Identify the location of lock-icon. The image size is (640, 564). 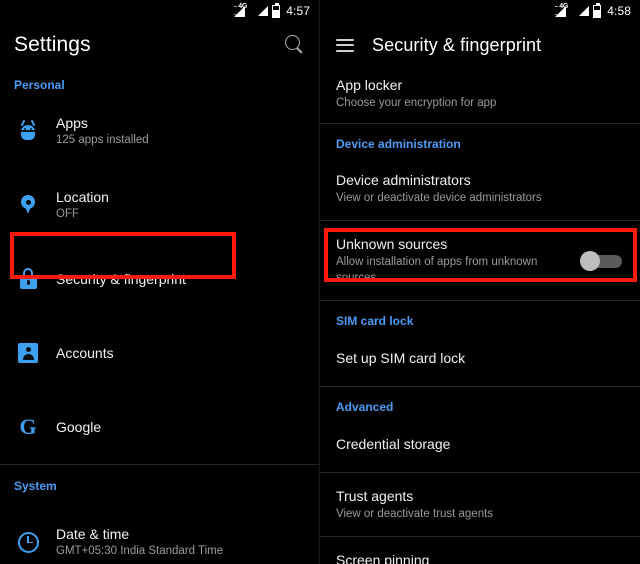
(28, 279).